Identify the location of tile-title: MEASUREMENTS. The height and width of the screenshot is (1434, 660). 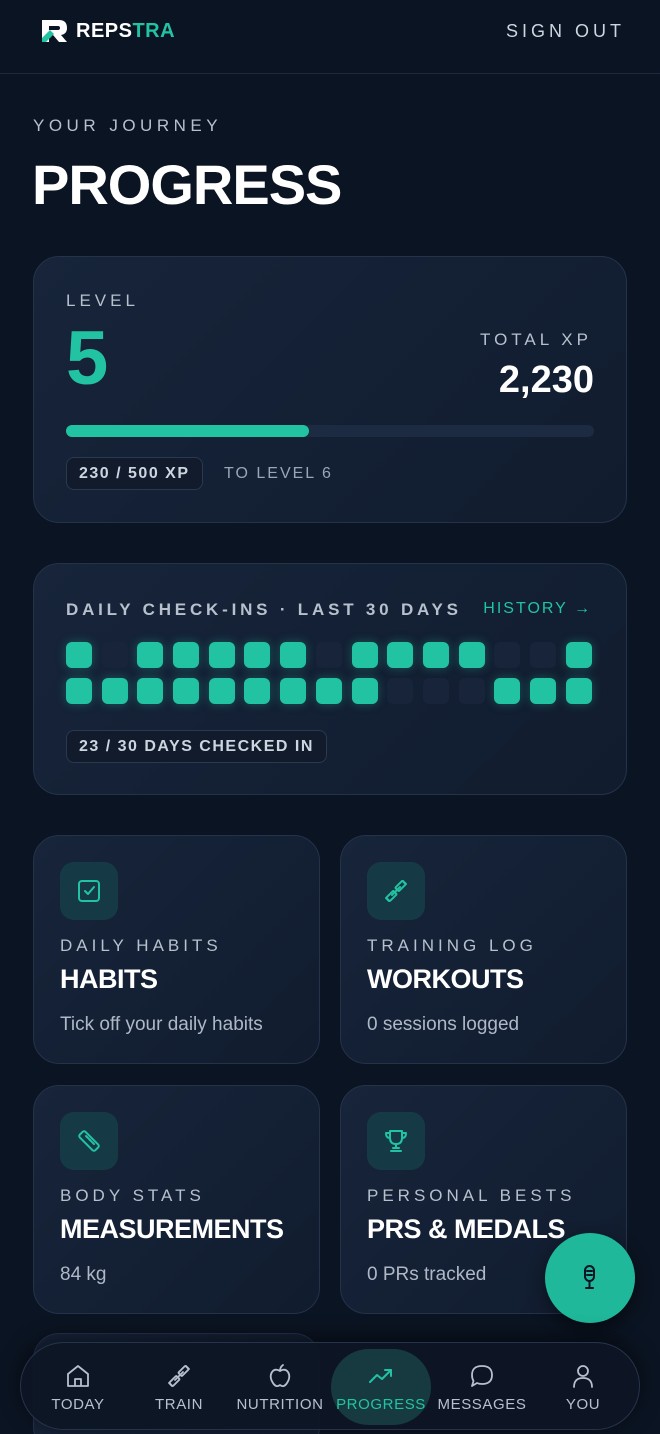
(172, 1229).